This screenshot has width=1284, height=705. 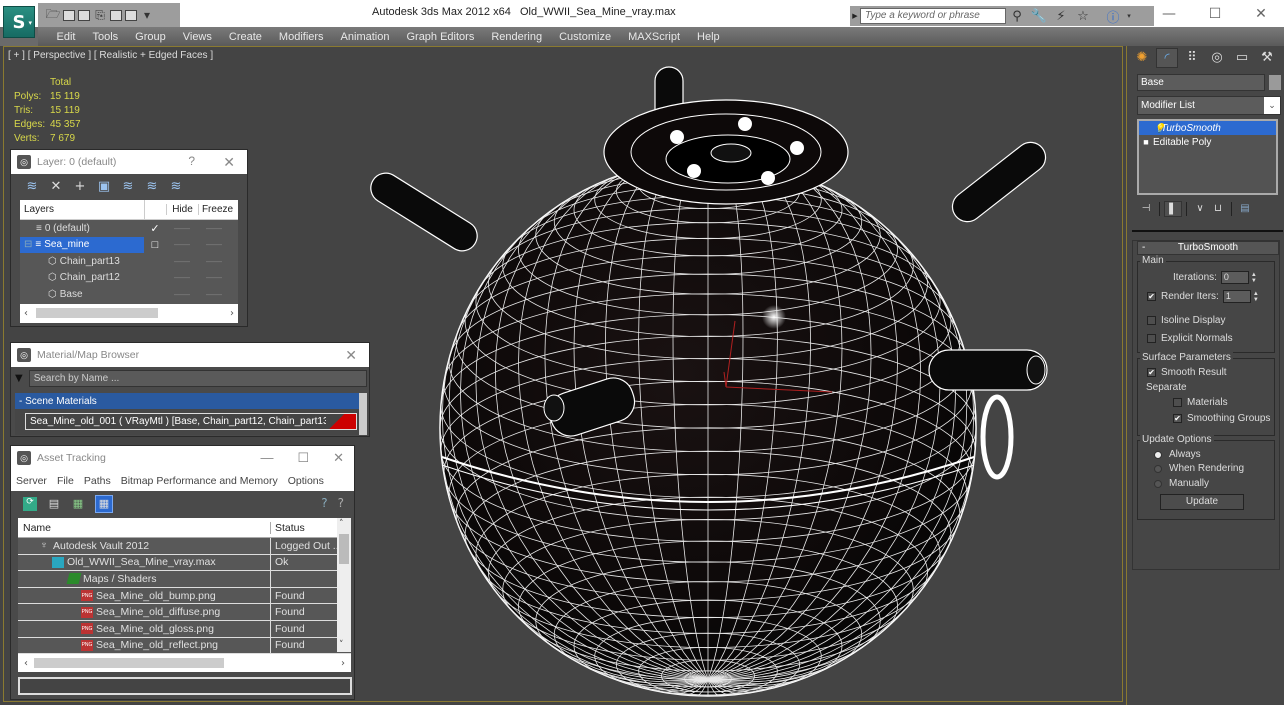 I want to click on col-status: Status, so click(x=288, y=528).